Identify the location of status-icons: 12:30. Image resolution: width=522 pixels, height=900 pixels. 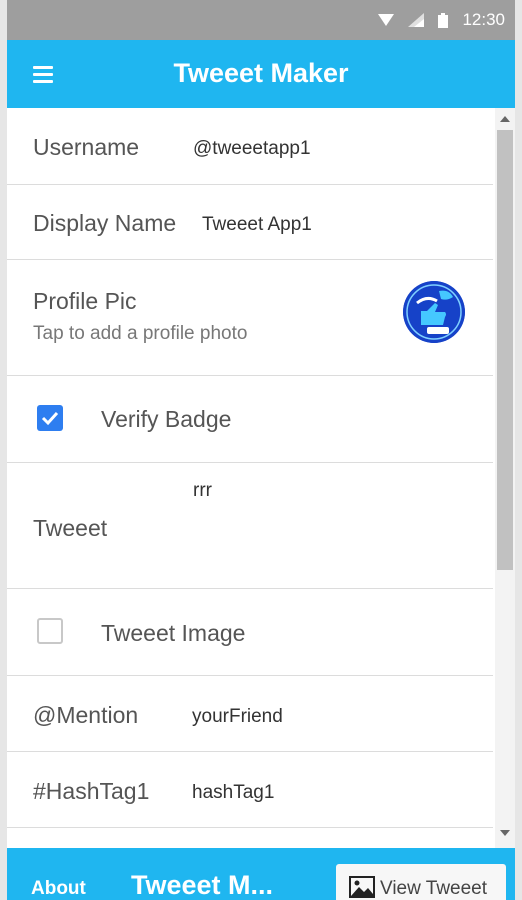
(441, 20).